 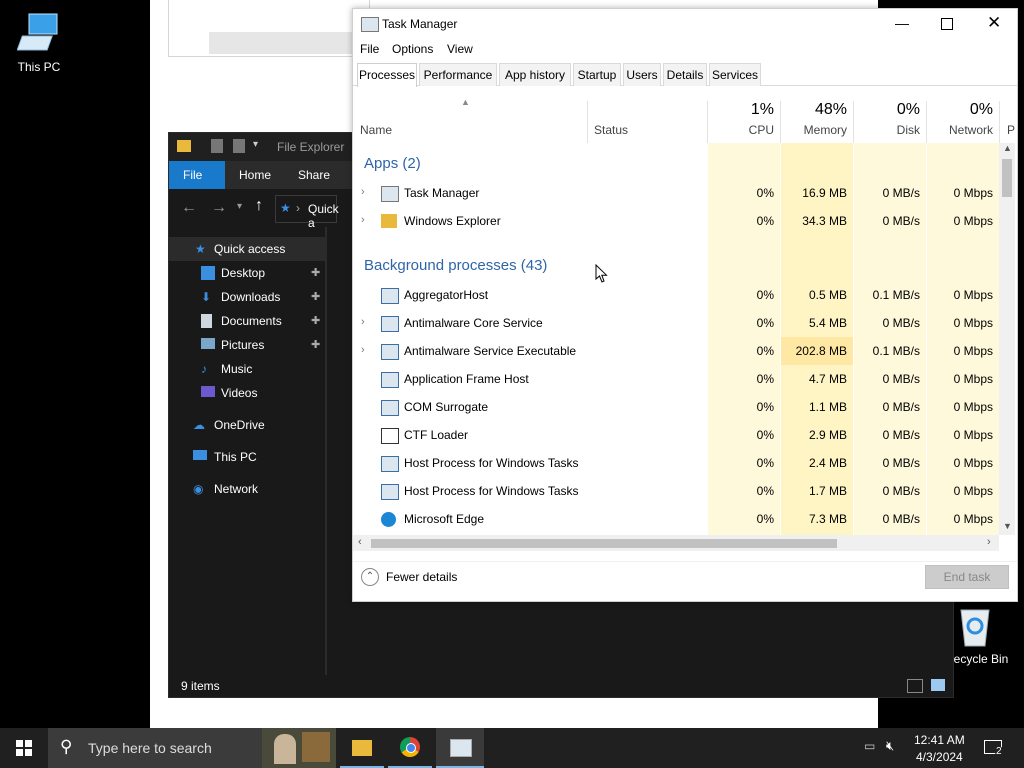 I want to click on page-icon, so click(x=239, y=146).